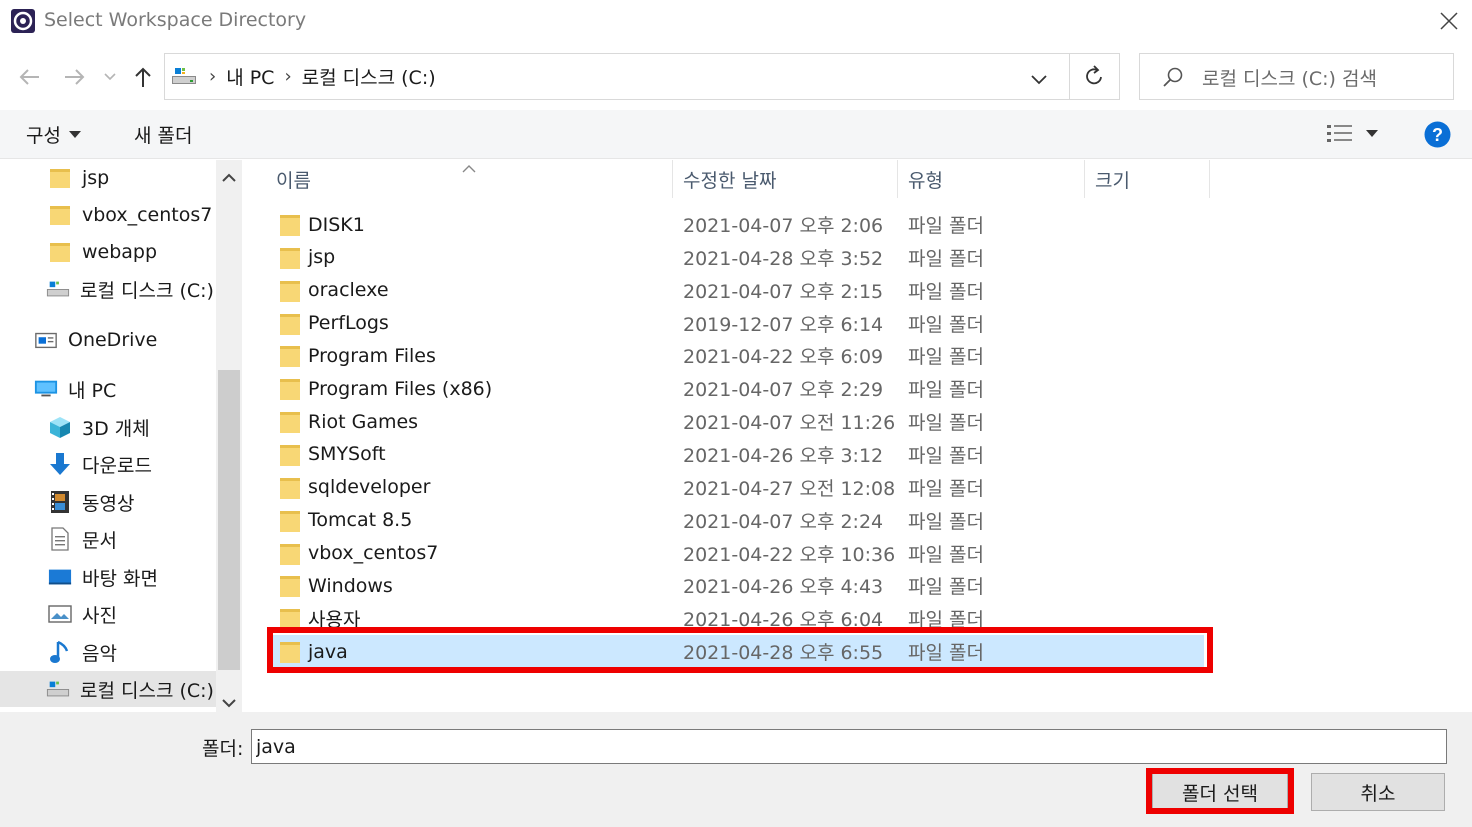  I want to click on up-button, so click(143, 77).